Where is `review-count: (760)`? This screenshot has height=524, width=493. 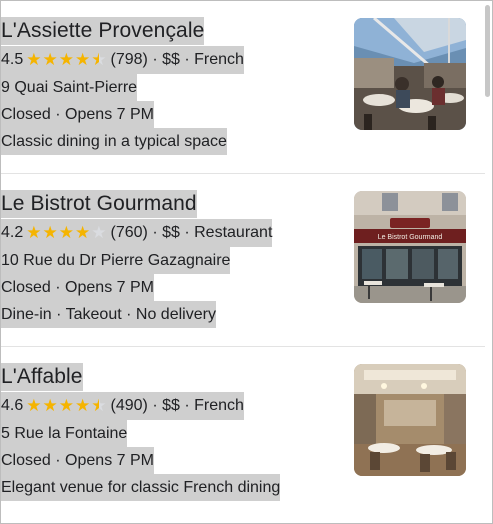
review-count: (760) is located at coordinates (129, 232).